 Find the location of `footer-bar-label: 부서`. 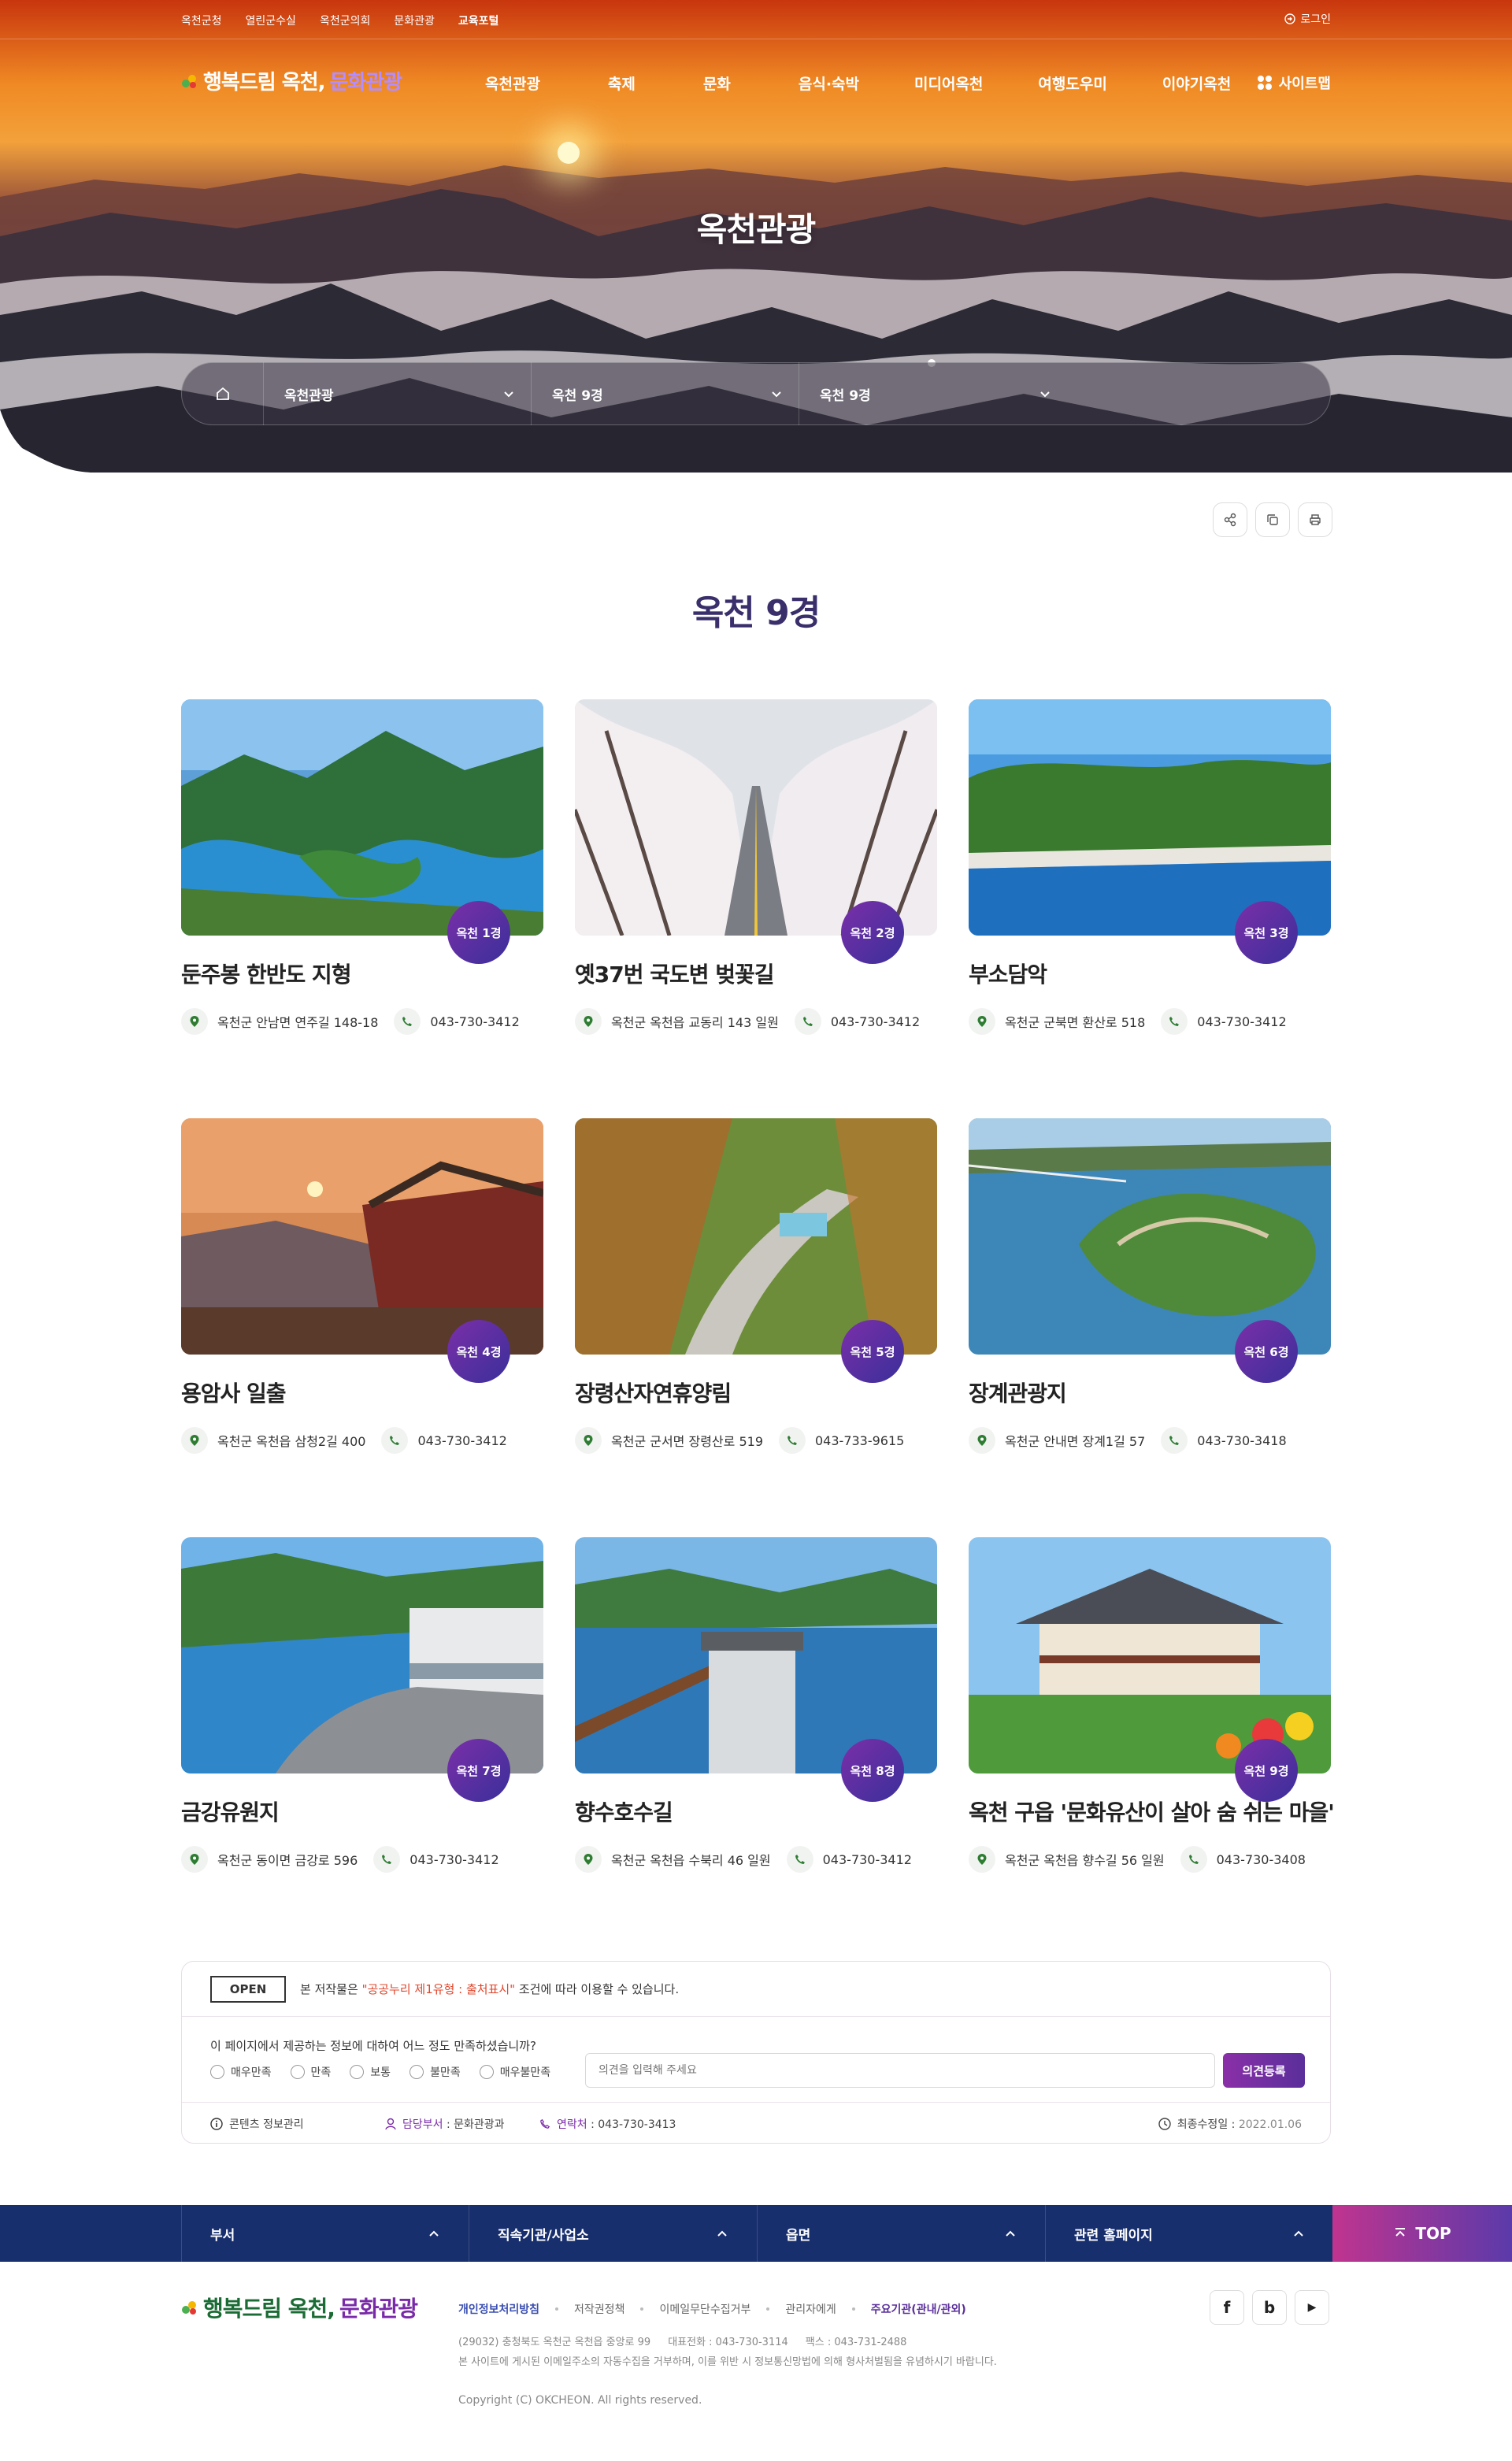

footer-bar-label: 부서 is located at coordinates (222, 2235).